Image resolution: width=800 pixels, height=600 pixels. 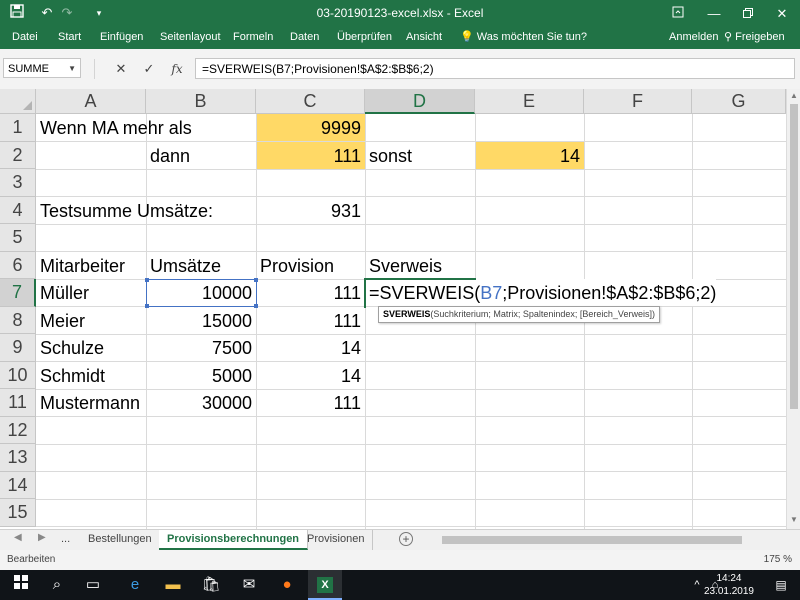 What do you see at coordinates (173, 585) in the screenshot?
I see `file-explorer-icon: ▬` at bounding box center [173, 585].